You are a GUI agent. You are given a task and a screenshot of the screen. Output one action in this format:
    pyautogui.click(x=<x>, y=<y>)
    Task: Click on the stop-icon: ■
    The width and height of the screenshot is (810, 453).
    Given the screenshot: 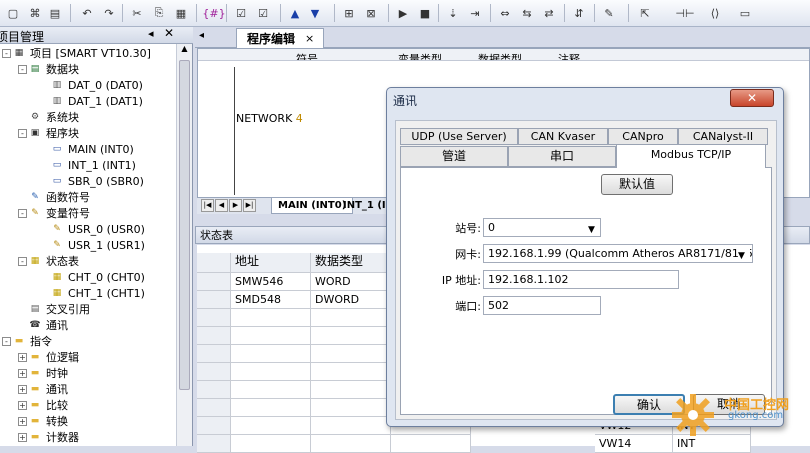 What is the action you would take?
    pyautogui.click(x=425, y=13)
    